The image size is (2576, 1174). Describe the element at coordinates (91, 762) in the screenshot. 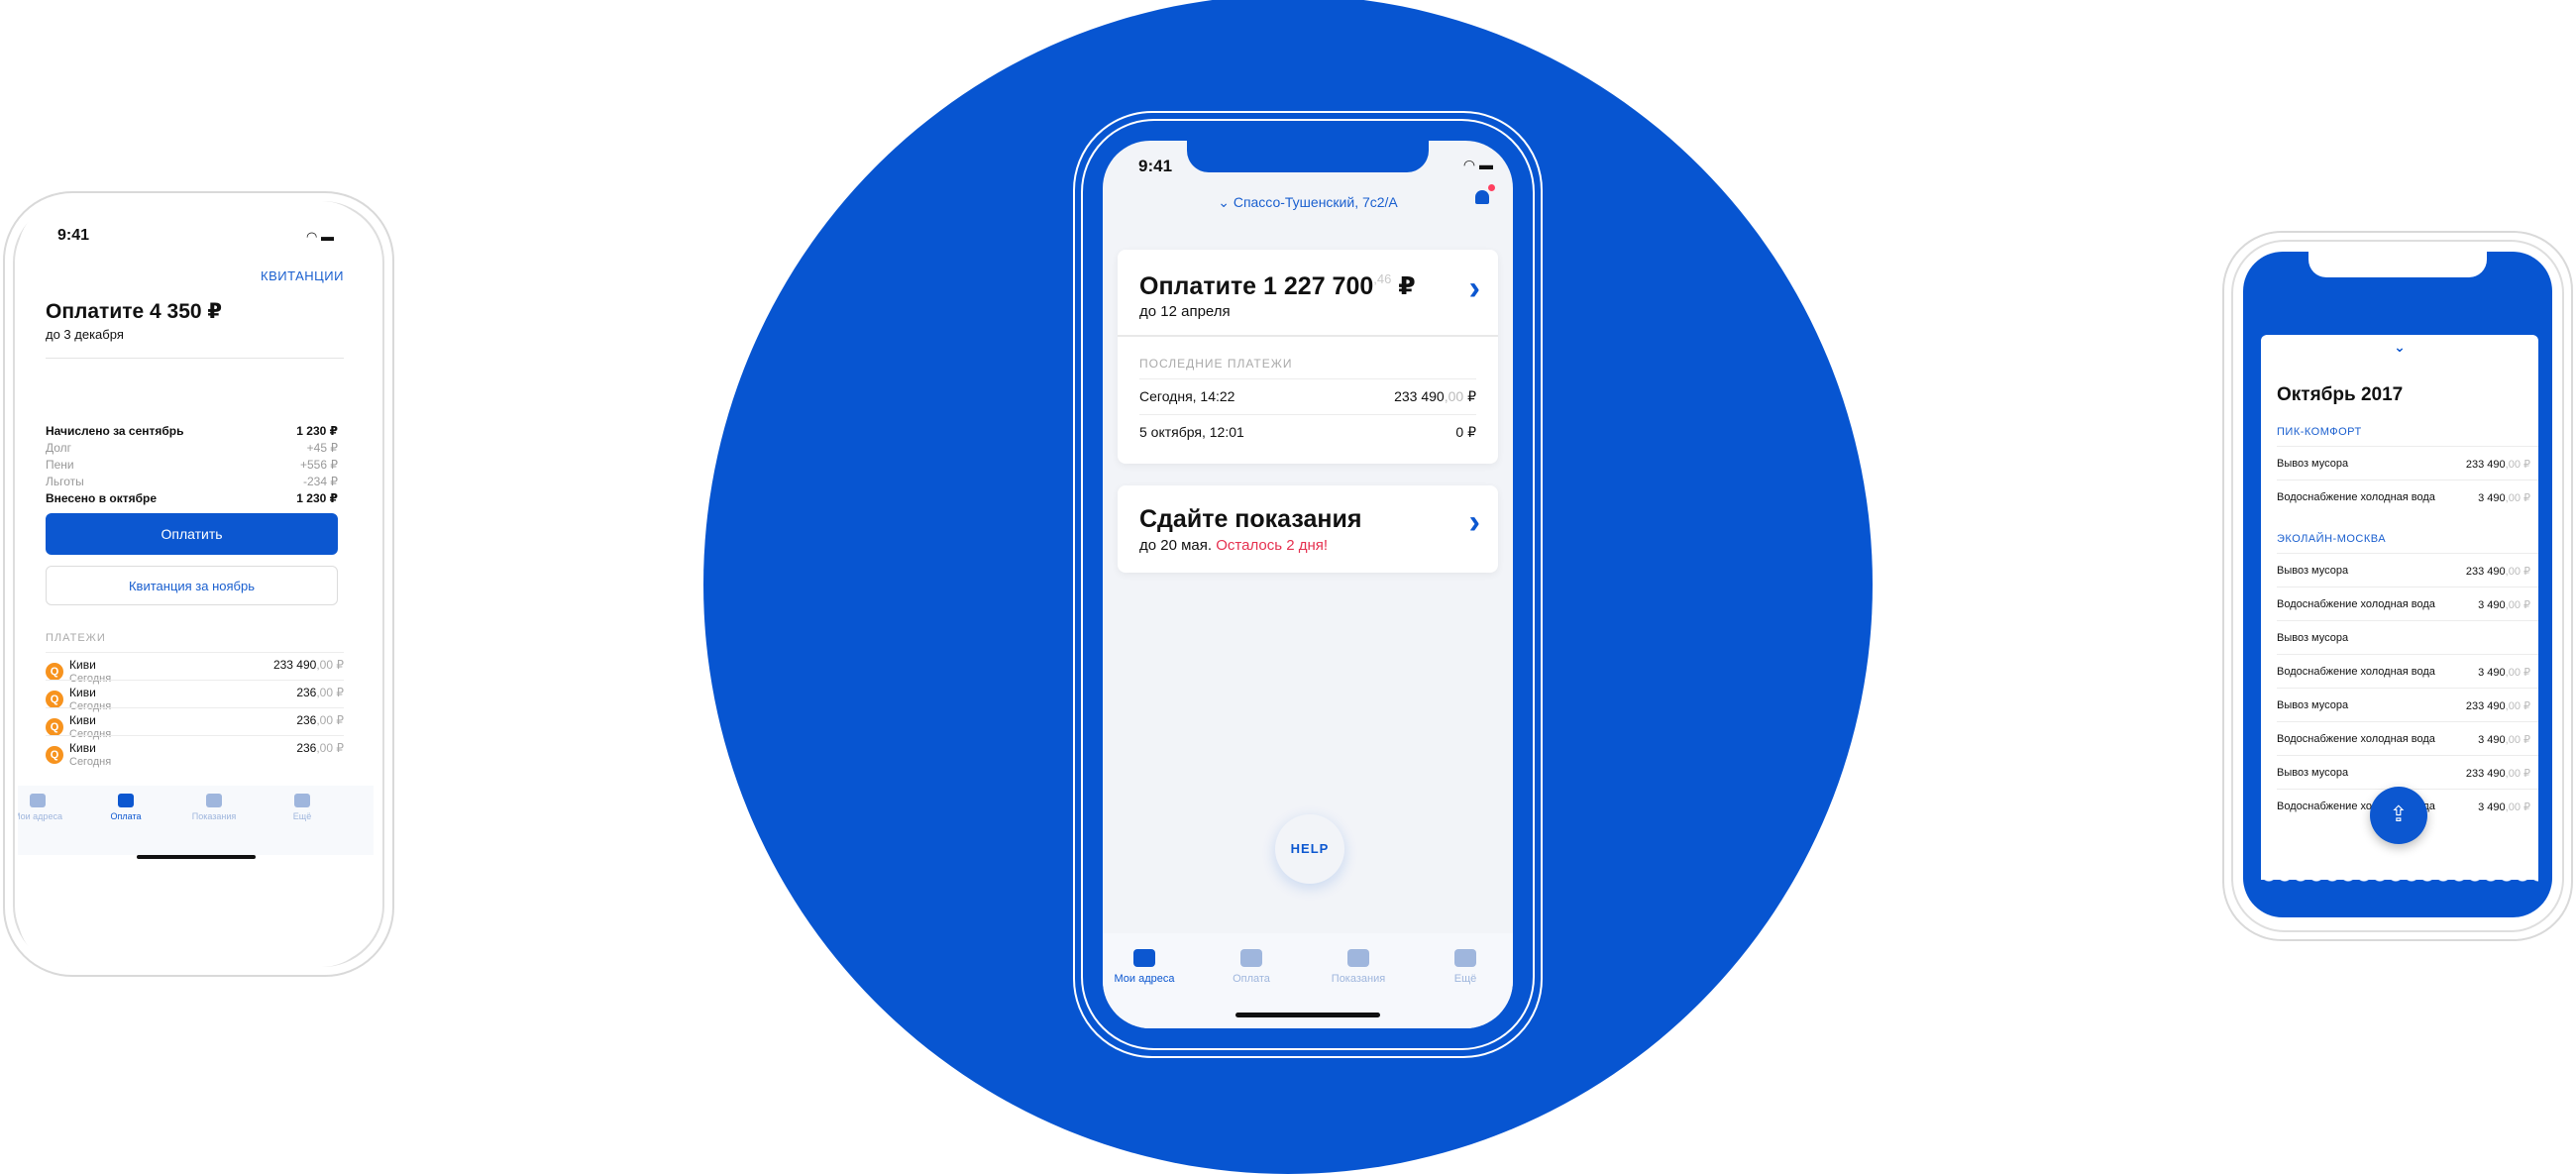

I see `payment-date: Сегодня` at that location.